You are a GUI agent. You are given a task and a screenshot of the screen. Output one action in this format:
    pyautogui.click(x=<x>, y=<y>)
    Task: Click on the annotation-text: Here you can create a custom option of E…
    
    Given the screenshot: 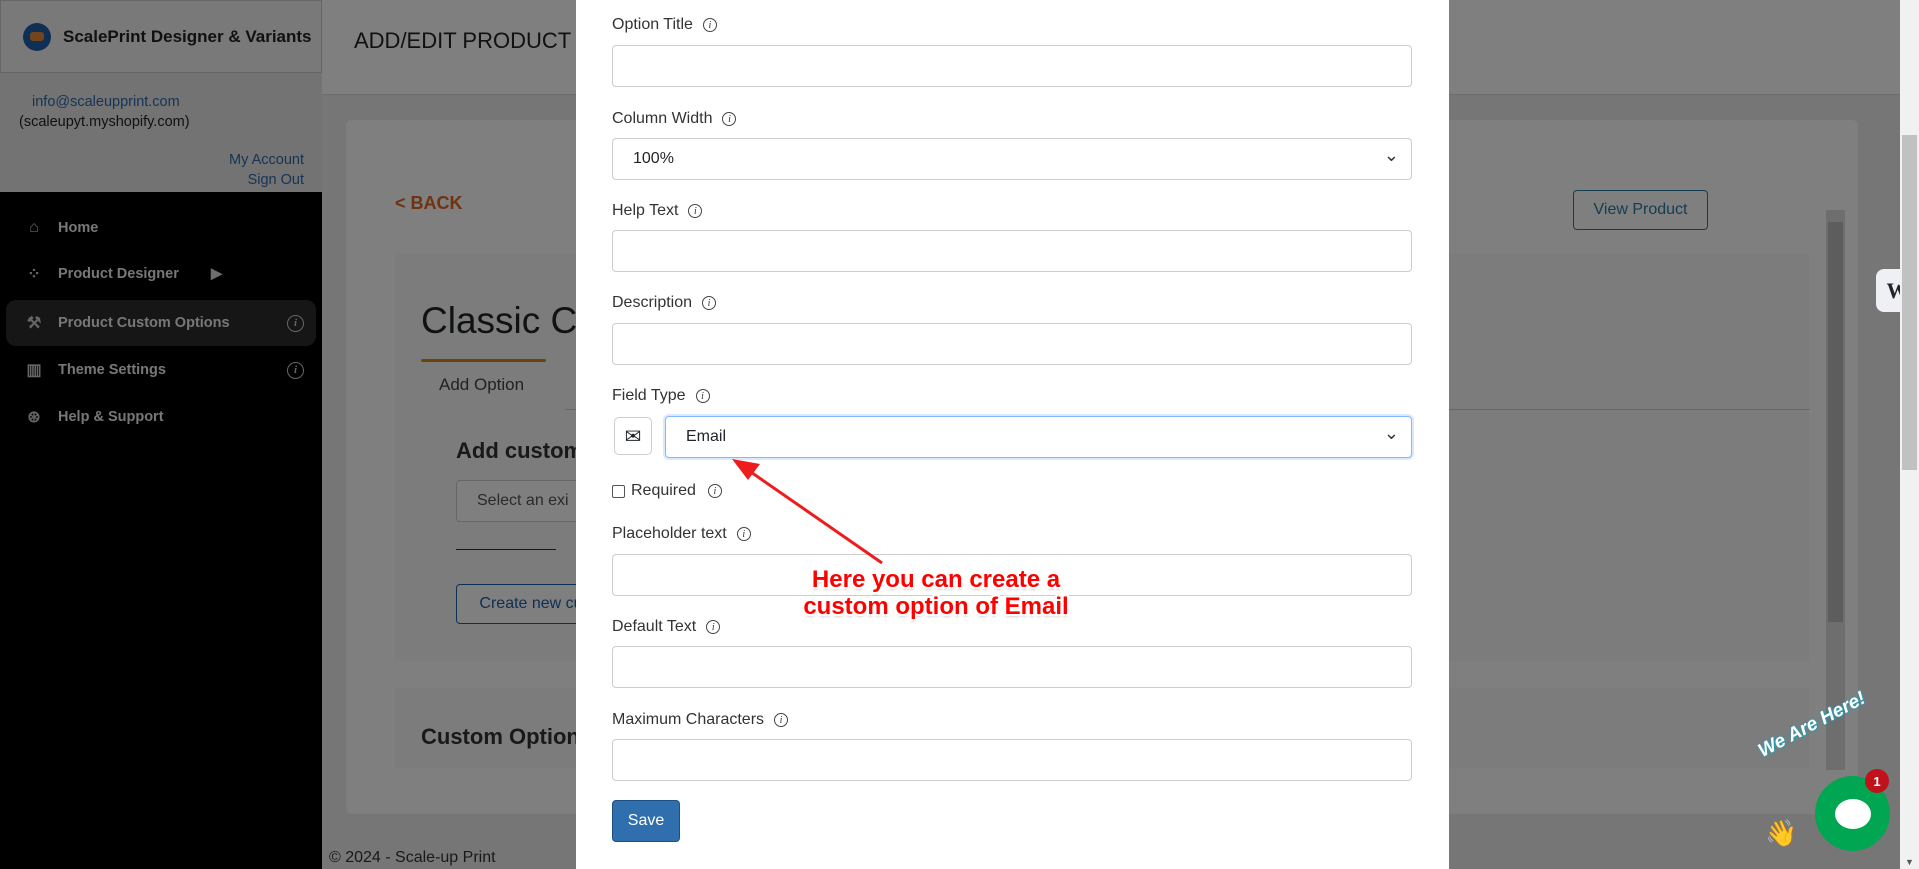 What is the action you would take?
    pyautogui.click(x=936, y=593)
    